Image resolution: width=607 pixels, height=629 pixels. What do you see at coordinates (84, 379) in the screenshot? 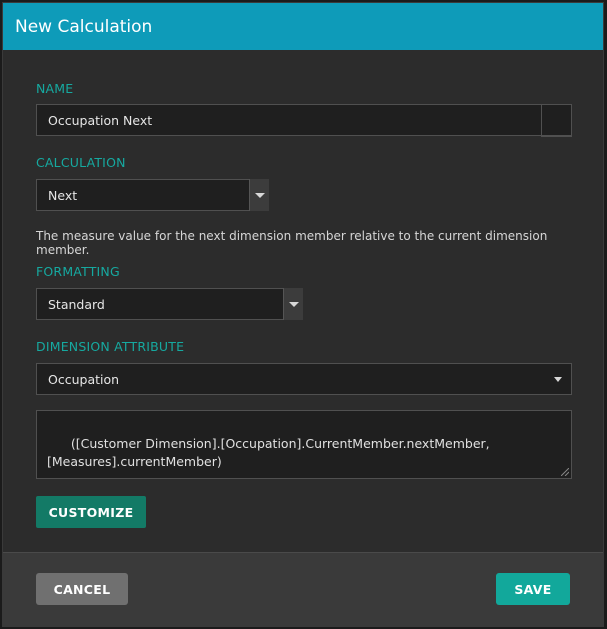
I see `dimension-attribute-select-value: Occupation` at bounding box center [84, 379].